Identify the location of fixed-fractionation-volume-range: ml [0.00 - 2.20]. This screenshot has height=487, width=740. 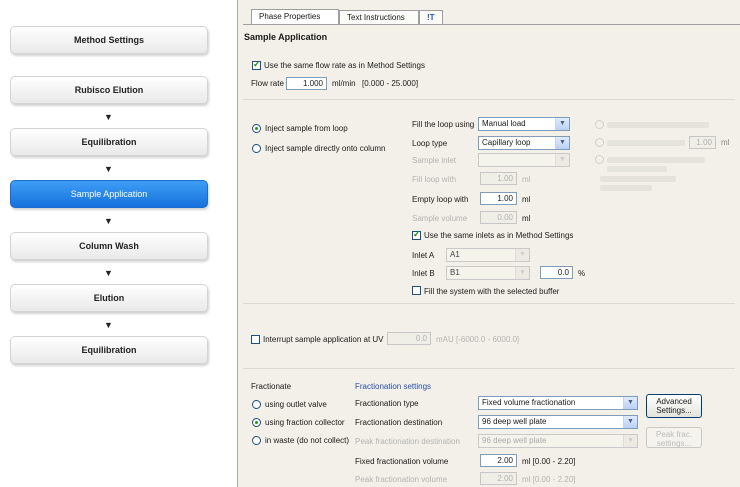
(549, 461).